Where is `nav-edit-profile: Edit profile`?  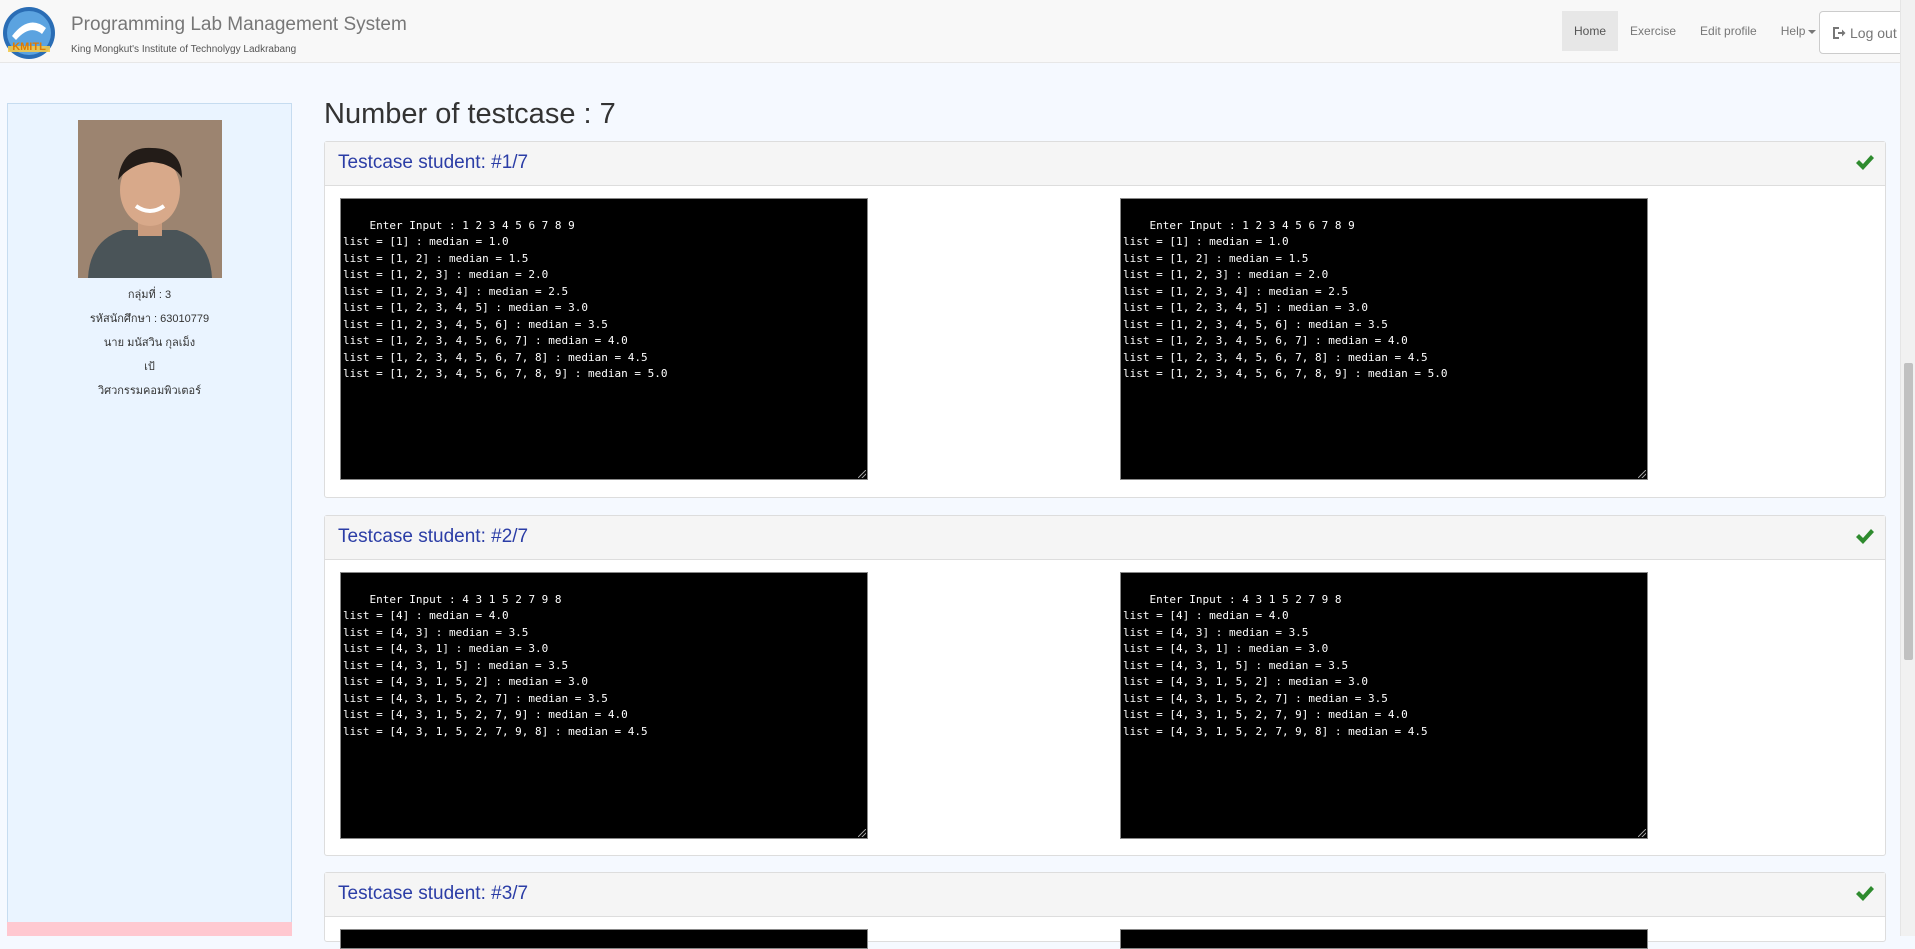 nav-edit-profile: Edit profile is located at coordinates (1728, 31).